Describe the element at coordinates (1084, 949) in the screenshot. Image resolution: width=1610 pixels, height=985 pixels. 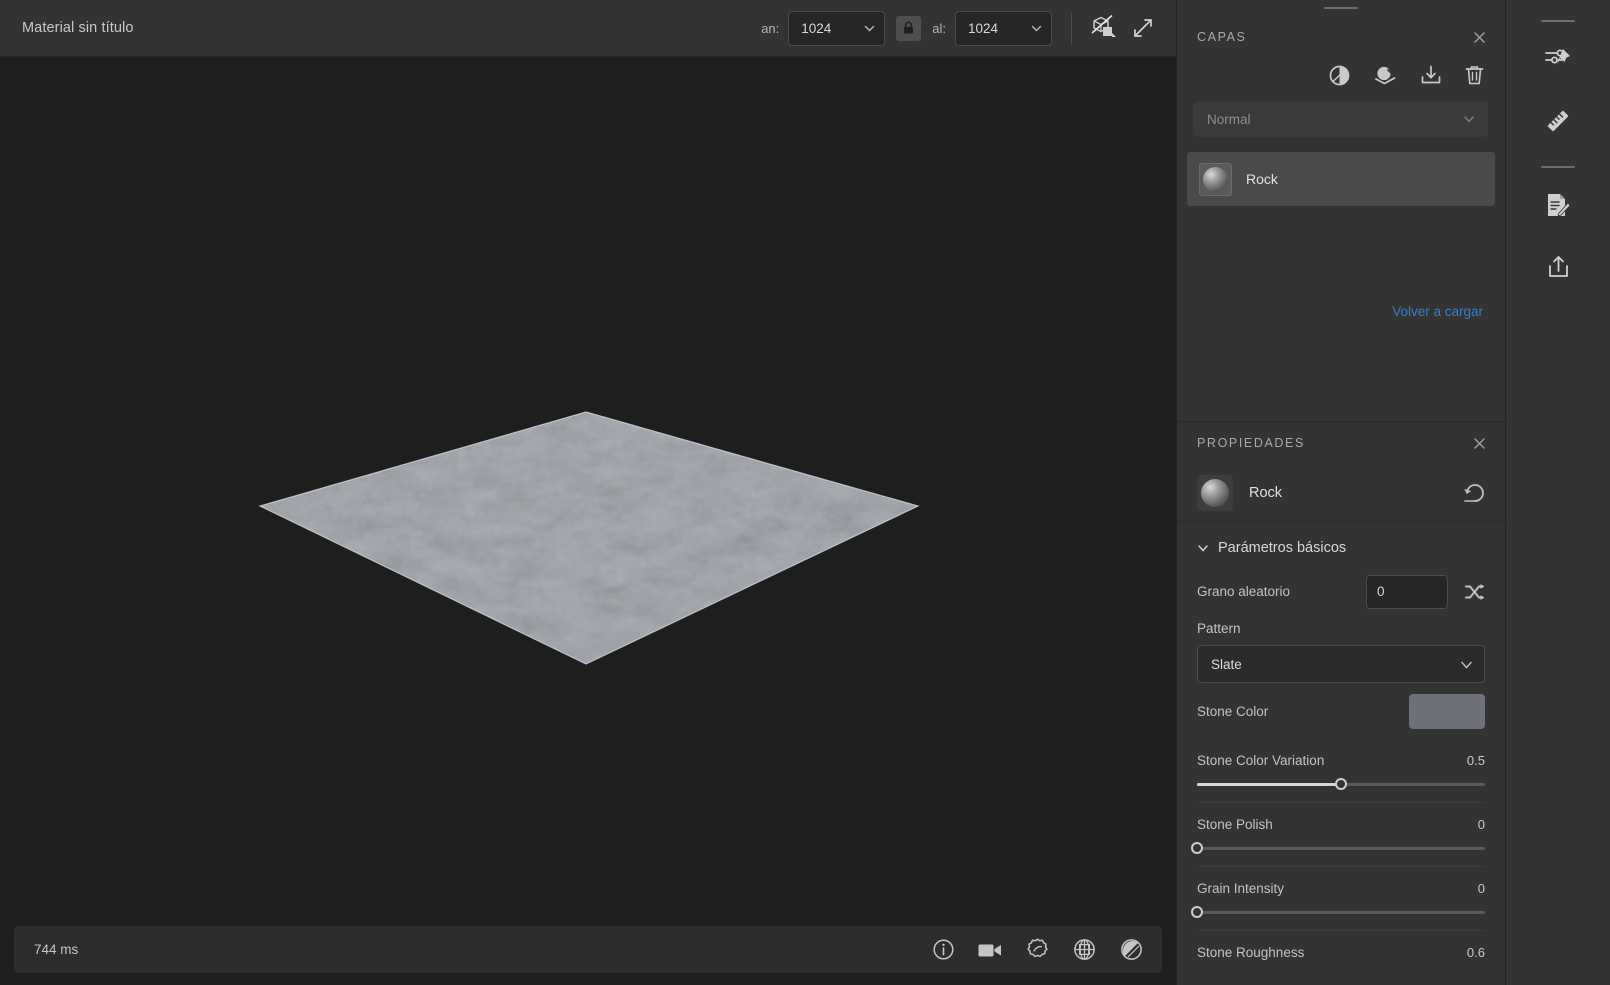
I see `tiling-icon` at that location.